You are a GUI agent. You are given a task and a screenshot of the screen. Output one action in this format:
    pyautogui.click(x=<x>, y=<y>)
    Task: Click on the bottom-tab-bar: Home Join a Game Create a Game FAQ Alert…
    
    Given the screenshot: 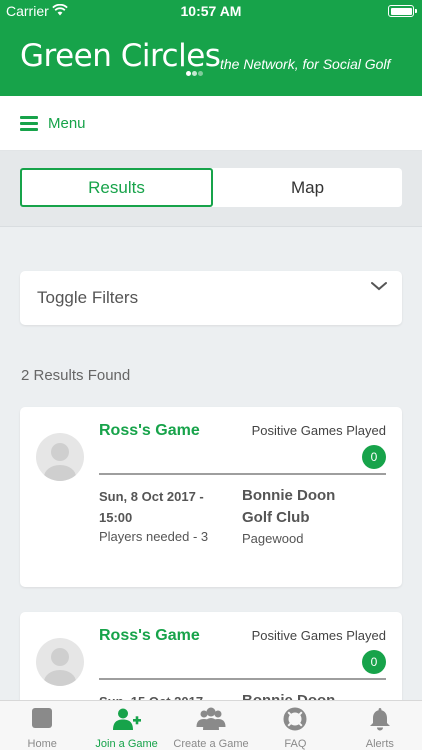 What is the action you would take?
    pyautogui.click(x=211, y=725)
    